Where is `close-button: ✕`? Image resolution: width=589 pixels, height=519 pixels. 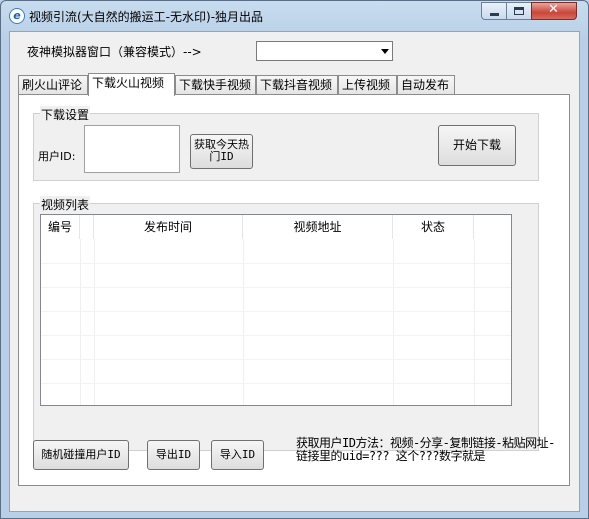 close-button: ✕ is located at coordinates (554, 11).